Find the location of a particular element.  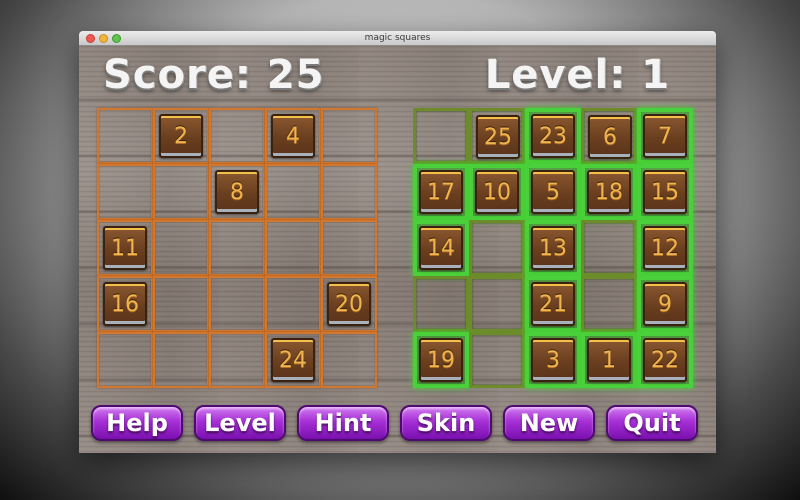

square-cell-r5-c4: 1 is located at coordinates (609, 360).